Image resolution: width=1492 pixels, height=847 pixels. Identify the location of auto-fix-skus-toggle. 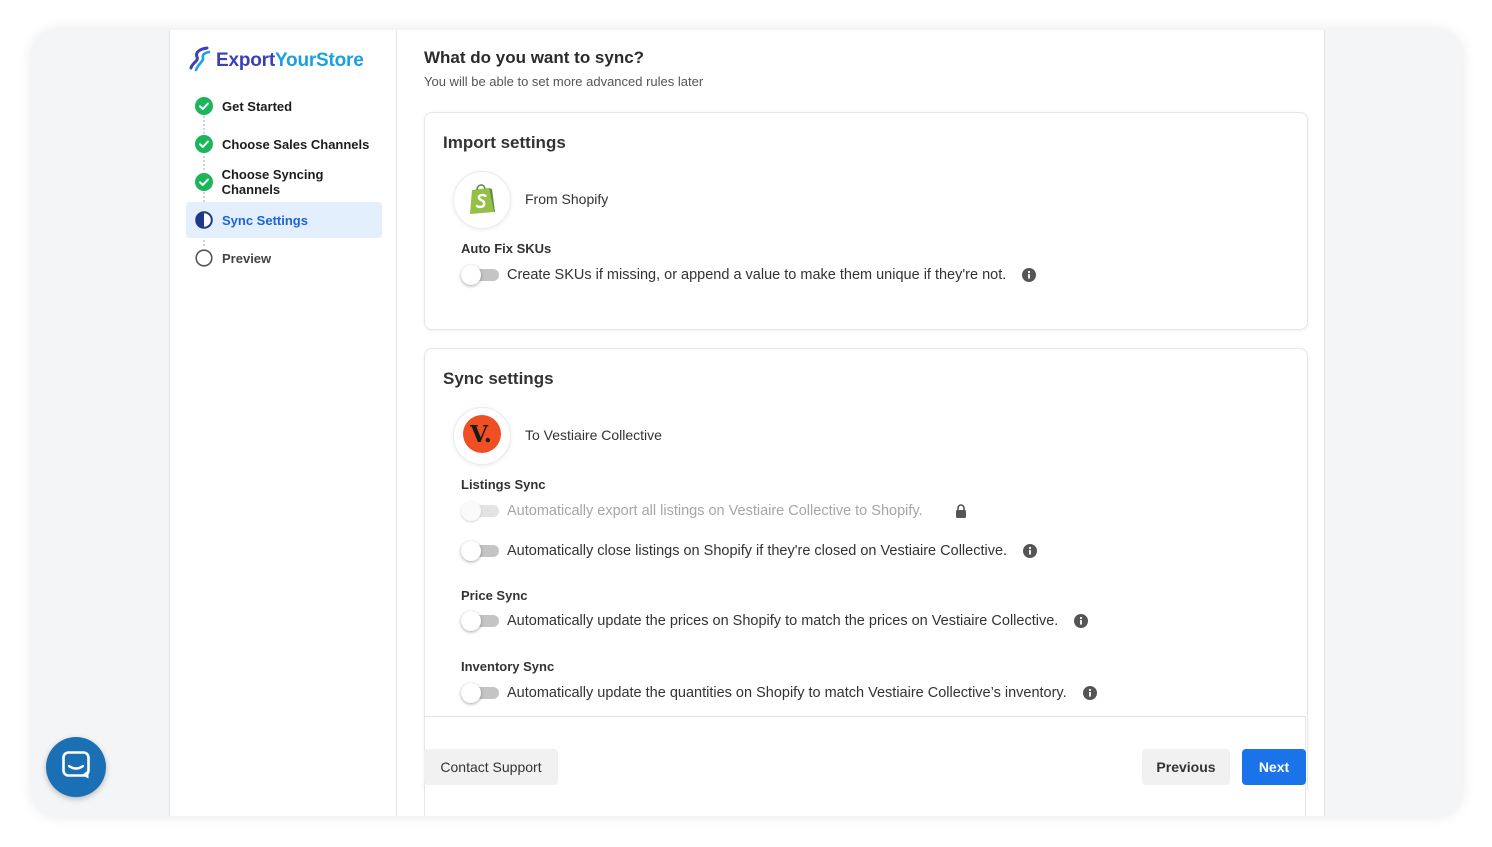
(480, 275).